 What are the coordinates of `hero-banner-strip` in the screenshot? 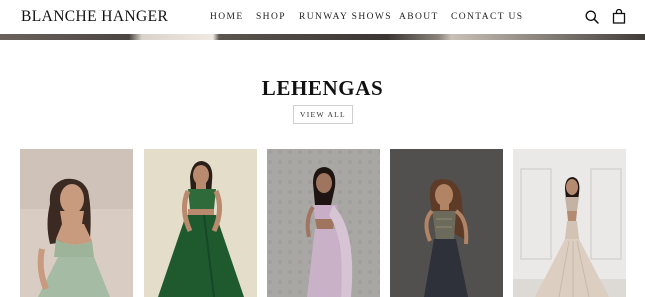 It's located at (322, 37).